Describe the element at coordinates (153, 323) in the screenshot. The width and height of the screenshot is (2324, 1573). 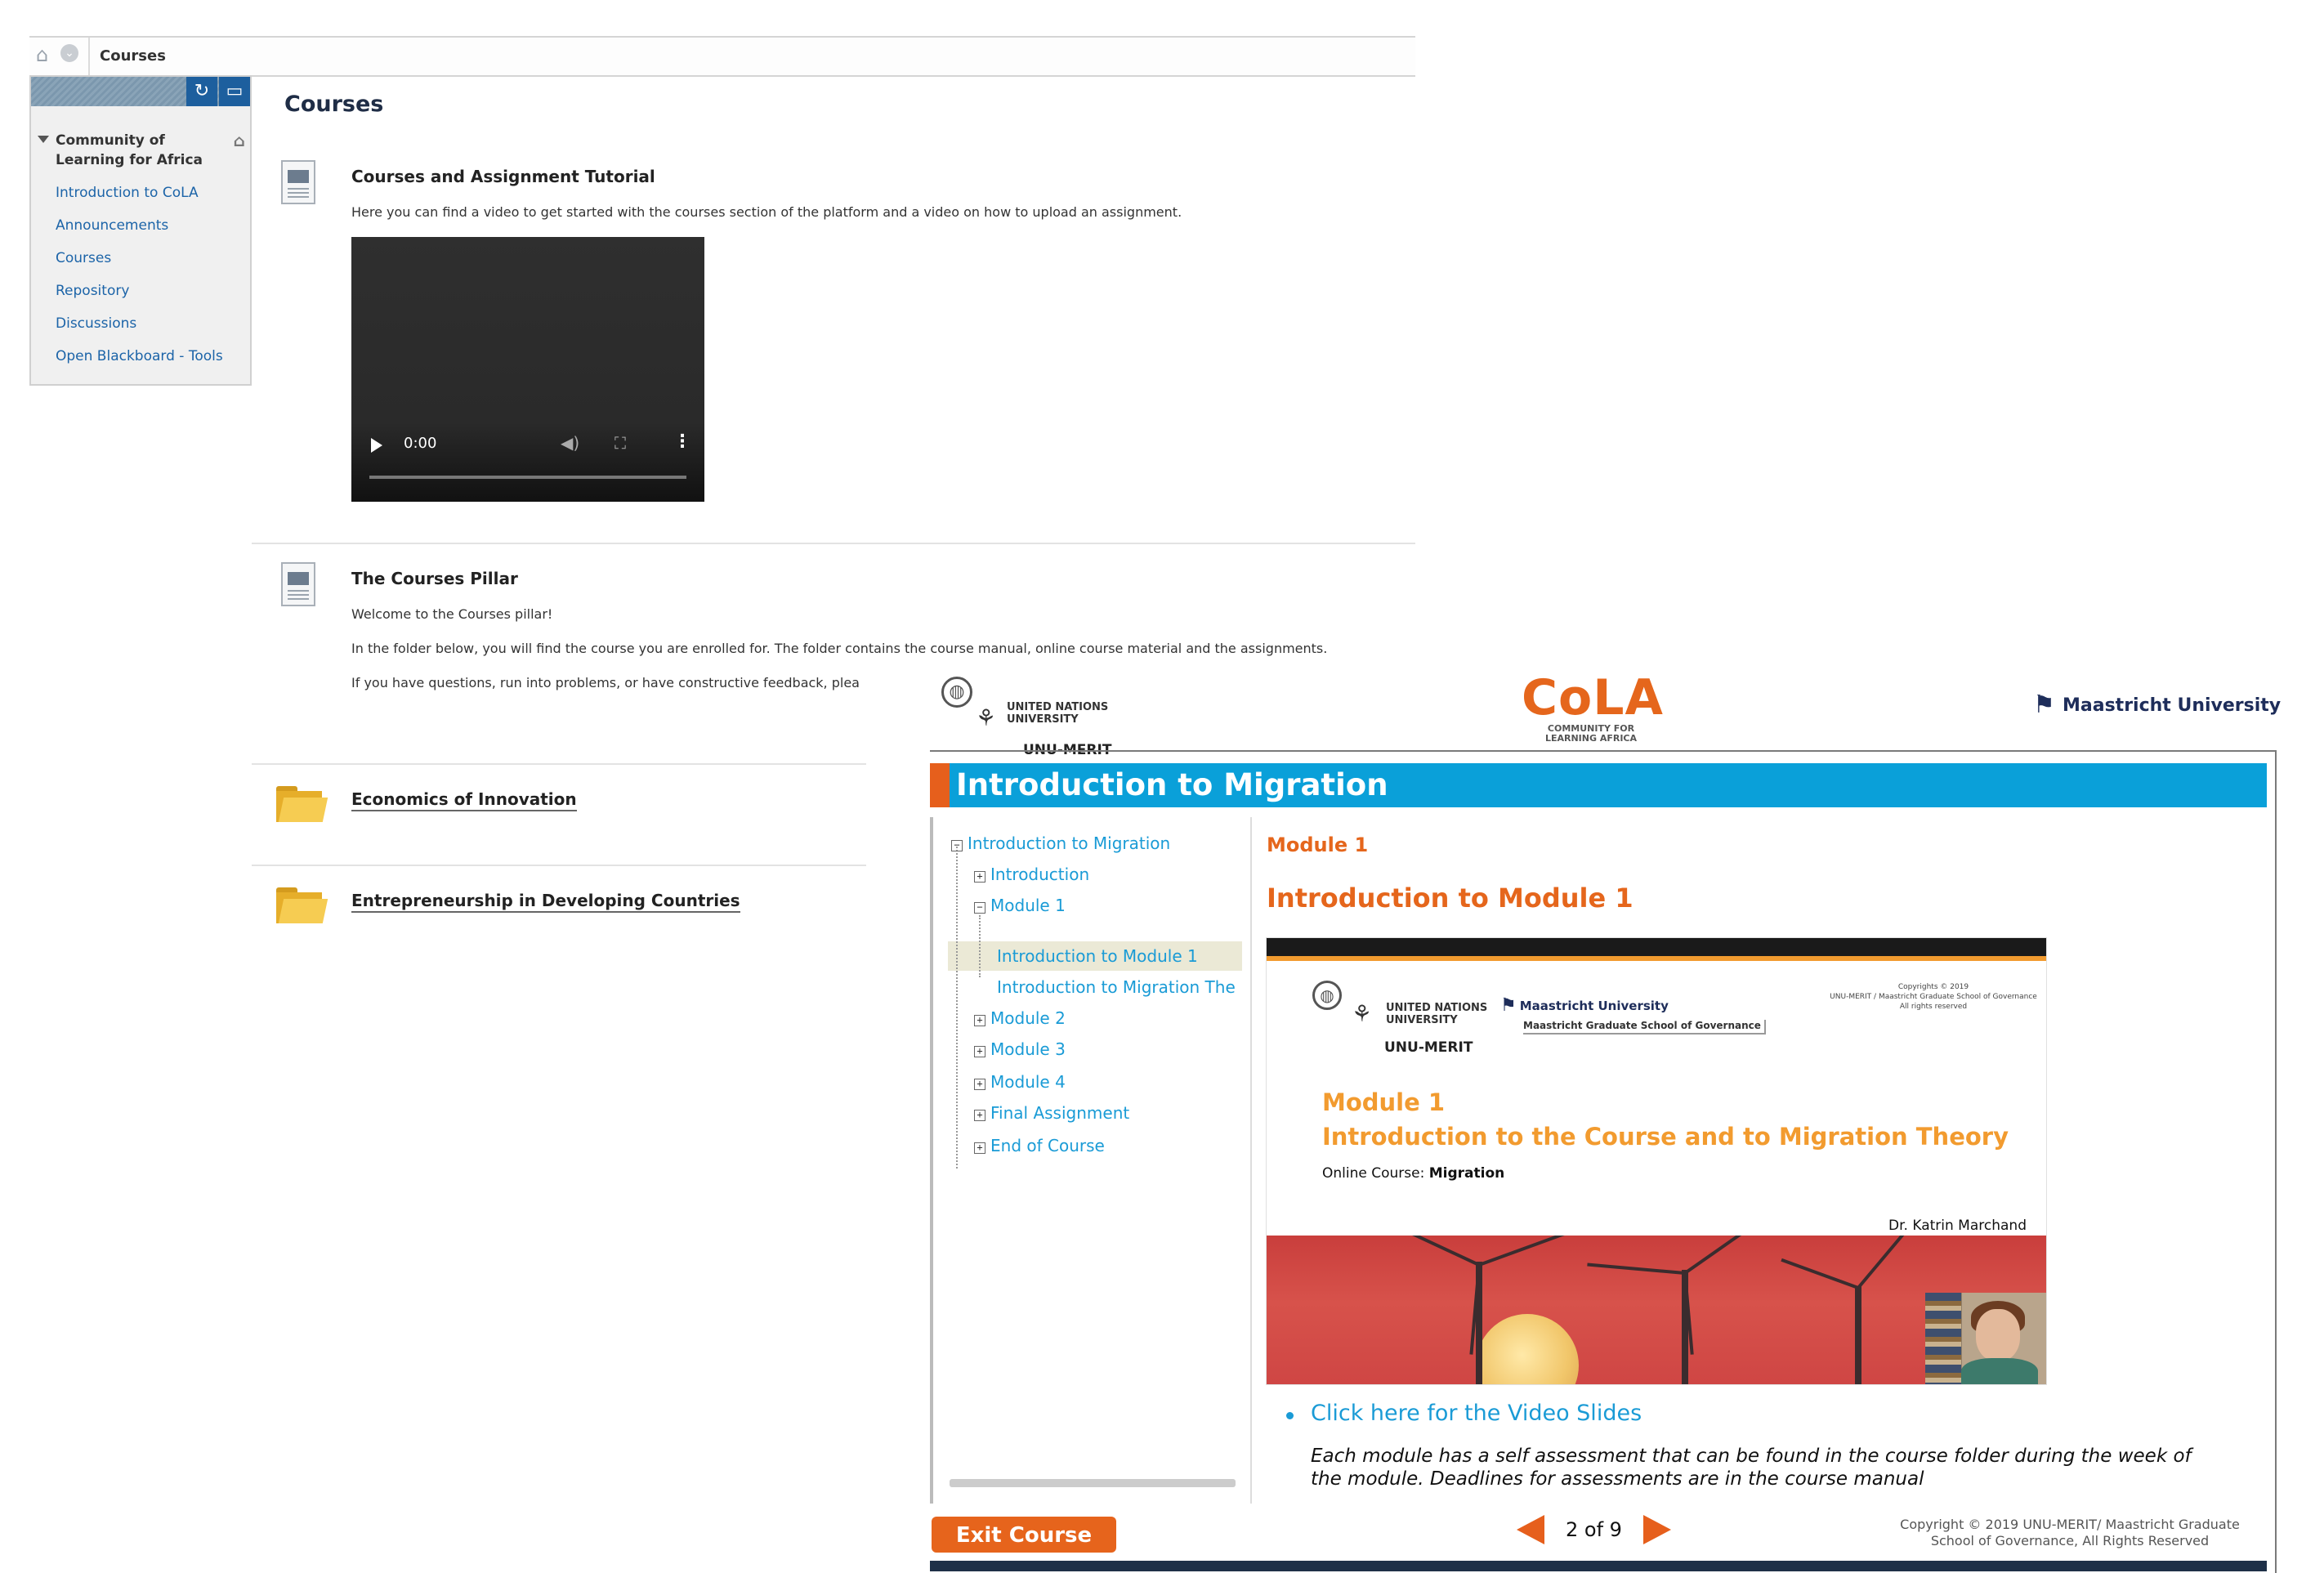
I see `sidebar-item-discussions: Discussions` at that location.